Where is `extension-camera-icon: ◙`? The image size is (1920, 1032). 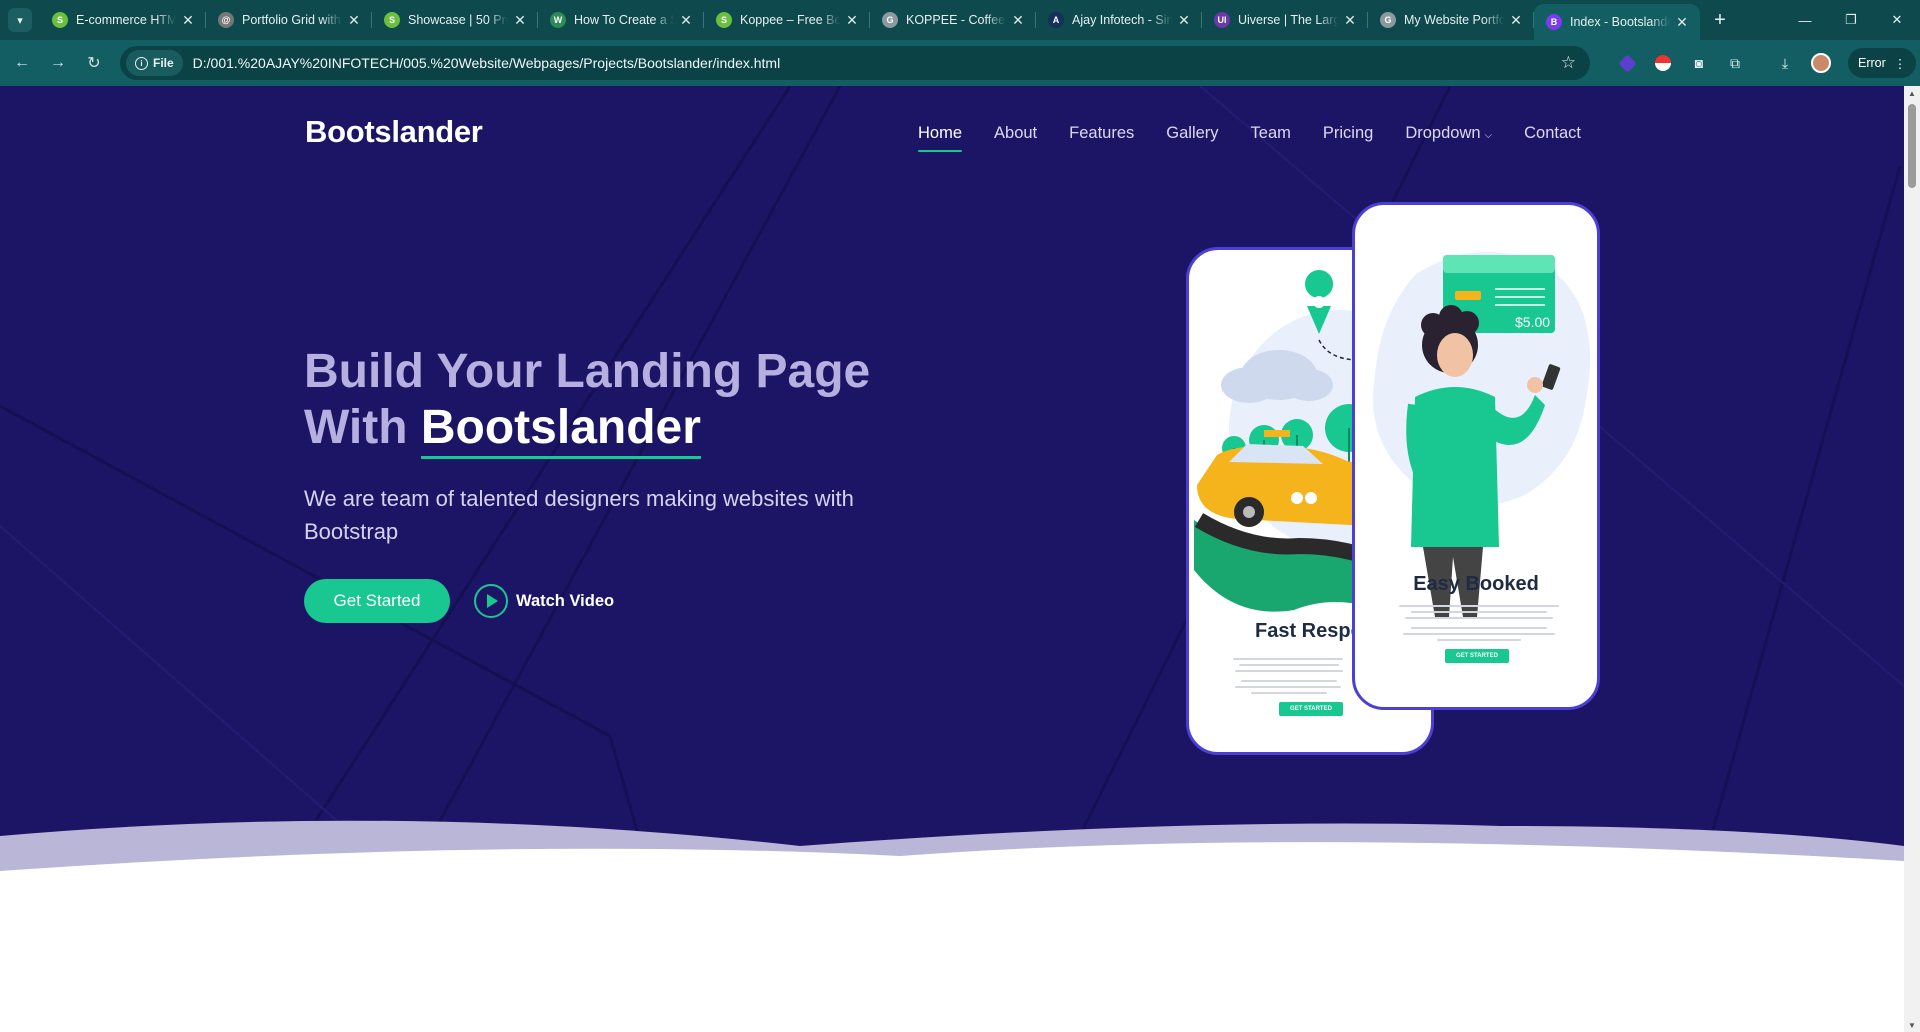 extension-camera-icon: ◙ is located at coordinates (1699, 63).